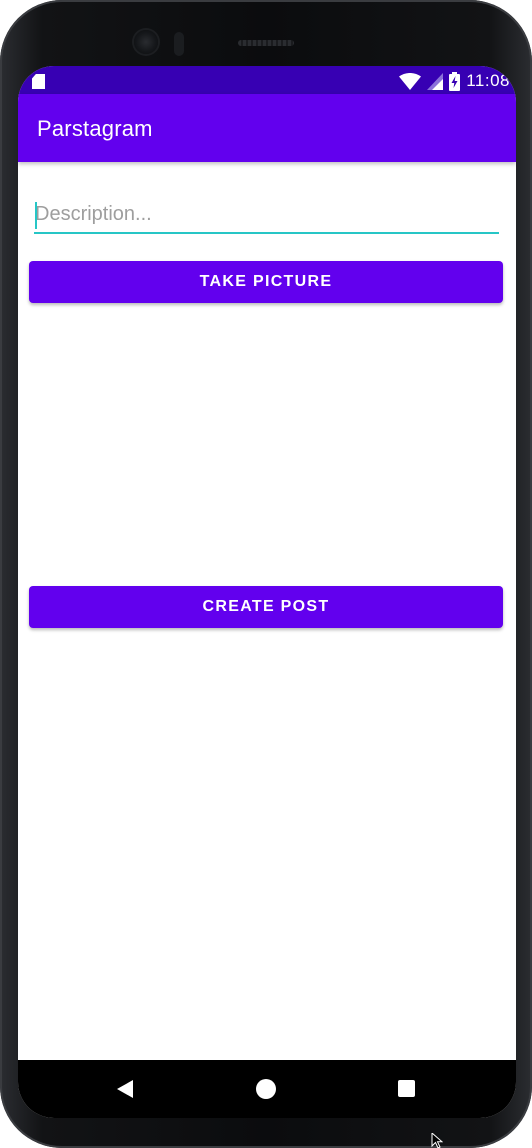 The width and height of the screenshot is (532, 1148). I want to click on back-icon, so click(125, 1089).